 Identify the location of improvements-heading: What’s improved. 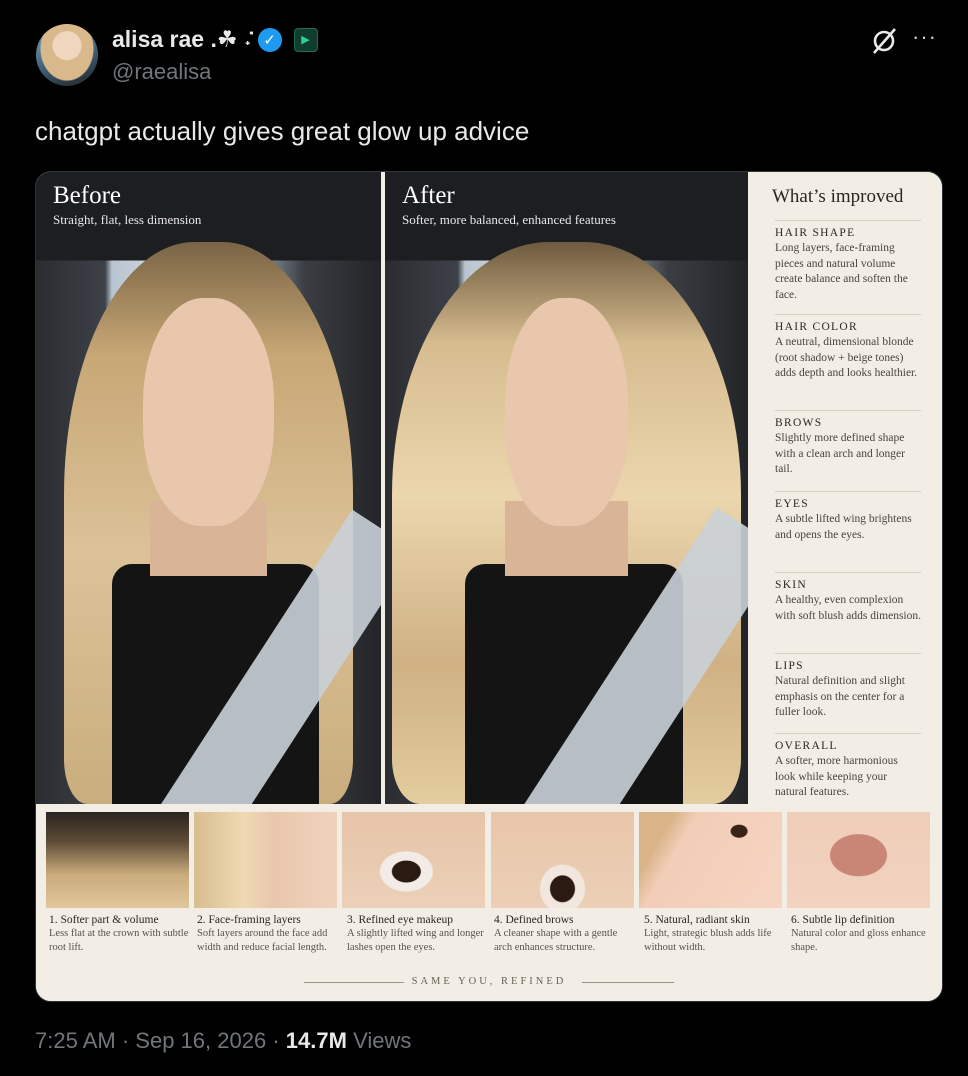
(838, 196).